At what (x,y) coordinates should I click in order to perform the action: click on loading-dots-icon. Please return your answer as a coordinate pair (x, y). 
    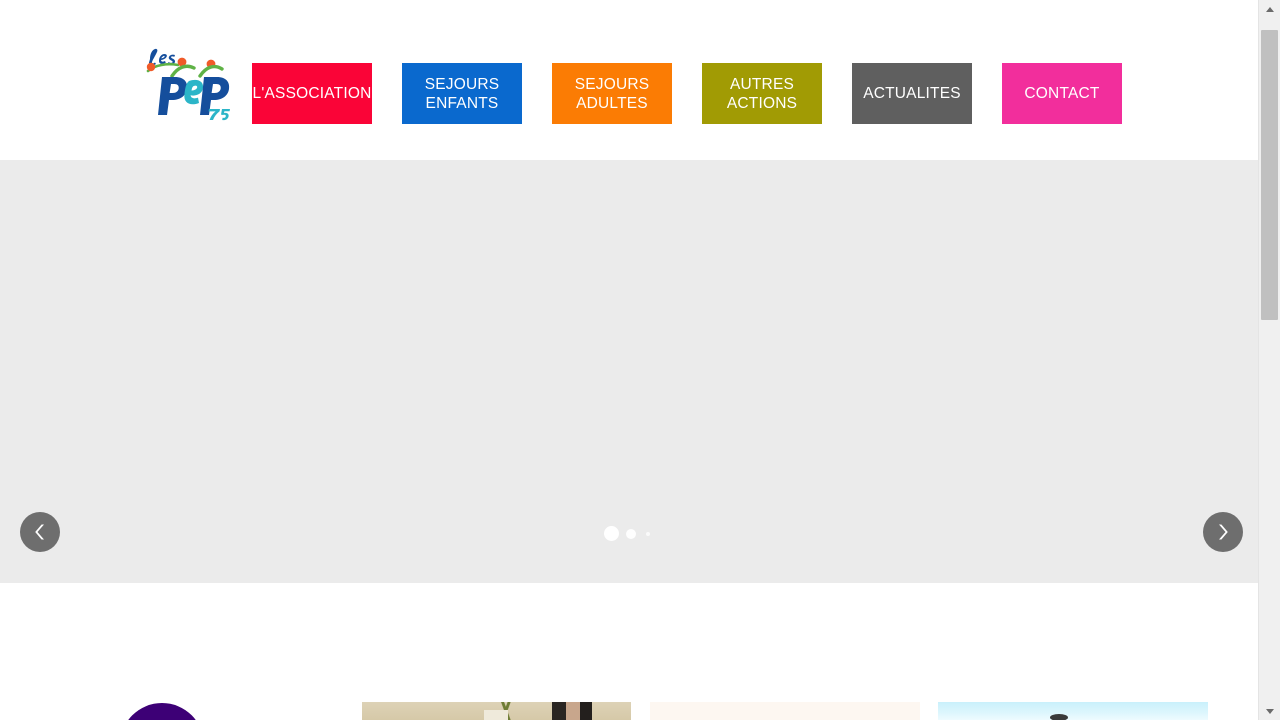
    Looking at the image, I should click on (630, 534).